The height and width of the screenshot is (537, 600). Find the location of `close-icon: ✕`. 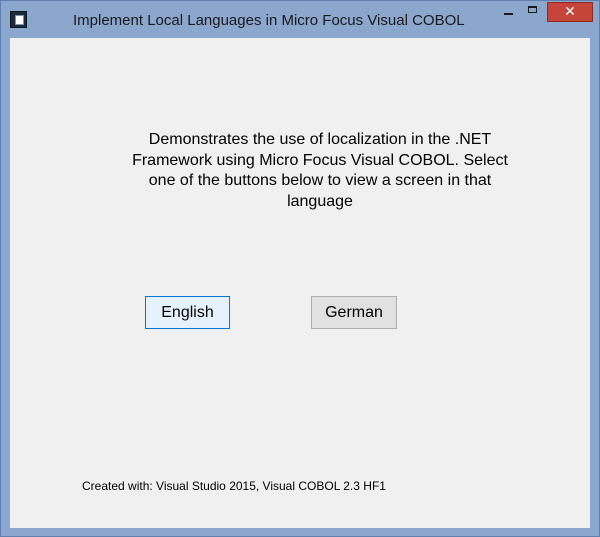

close-icon: ✕ is located at coordinates (570, 12).